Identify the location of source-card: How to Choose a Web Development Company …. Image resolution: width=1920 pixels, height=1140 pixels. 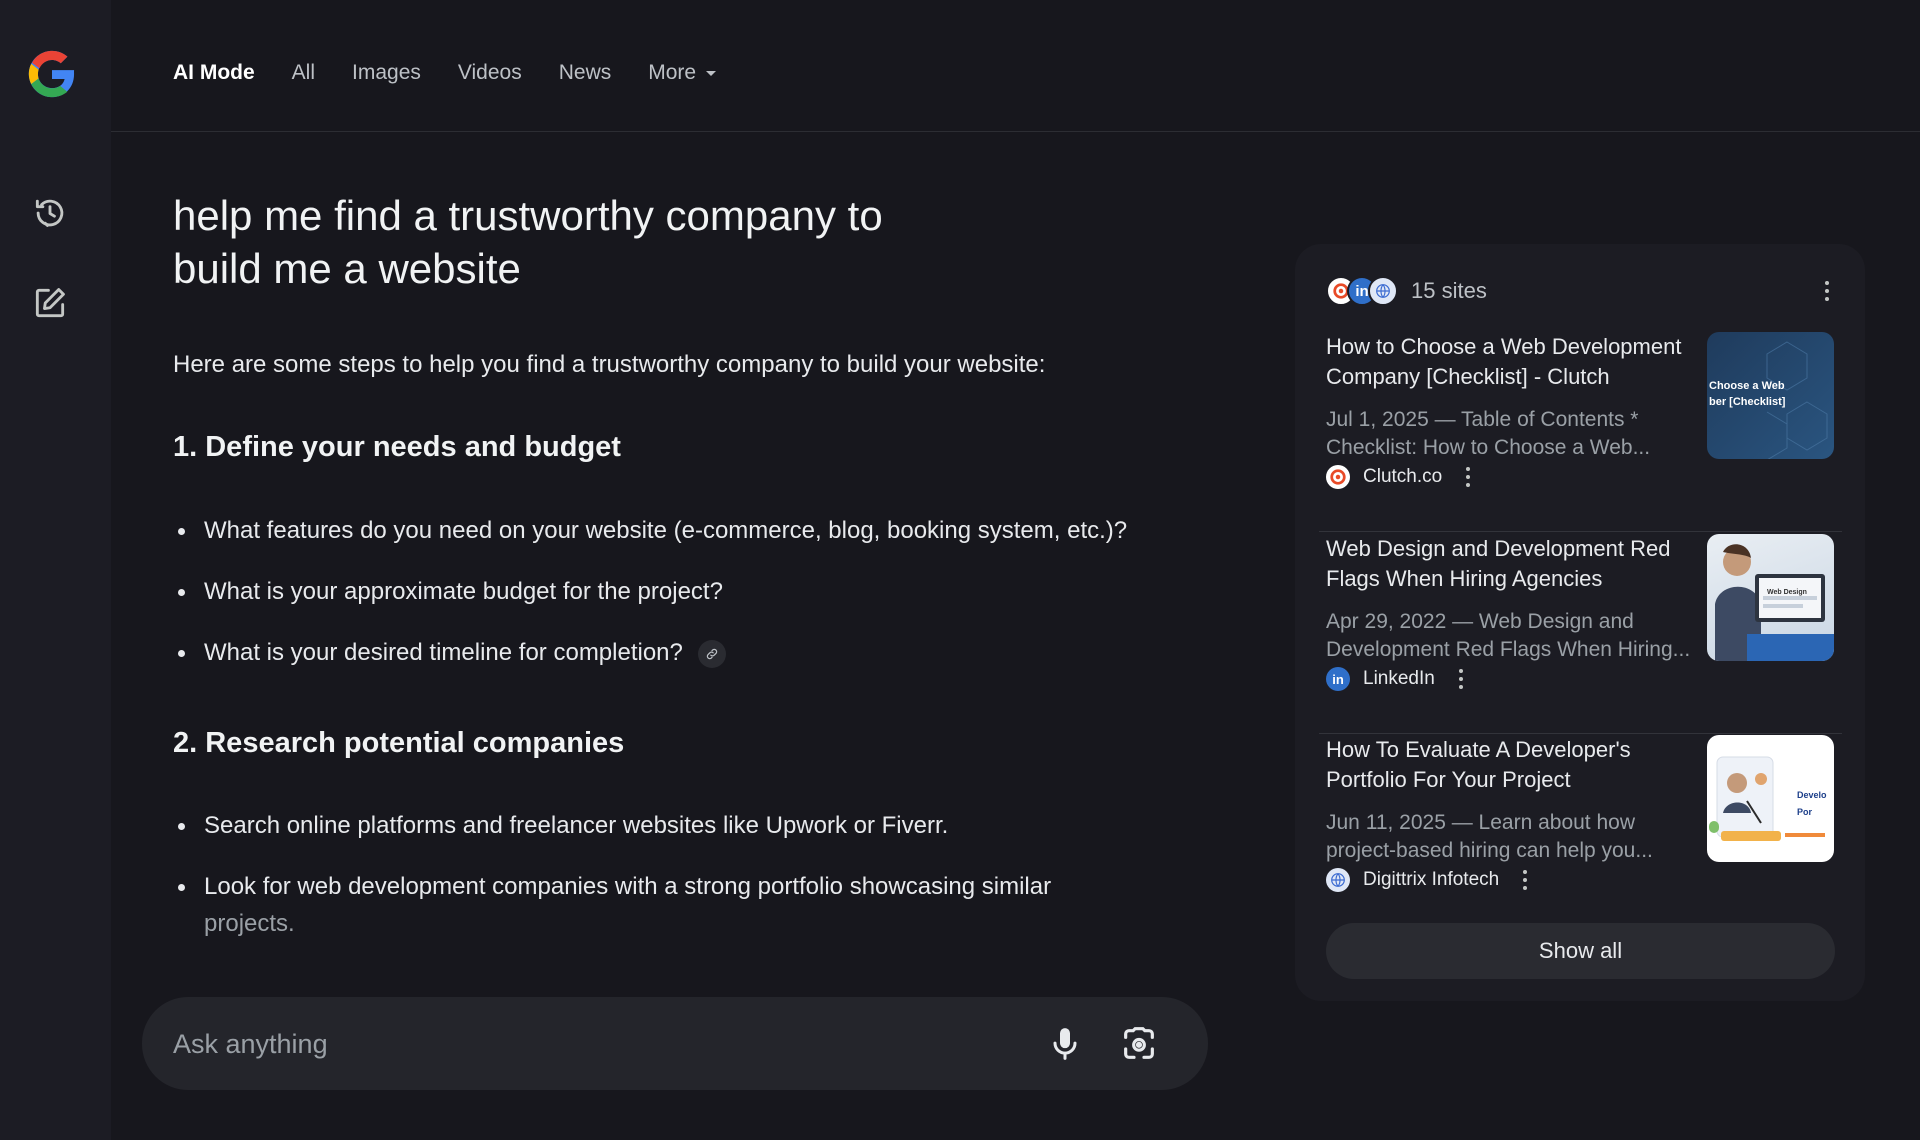
(1580, 432).